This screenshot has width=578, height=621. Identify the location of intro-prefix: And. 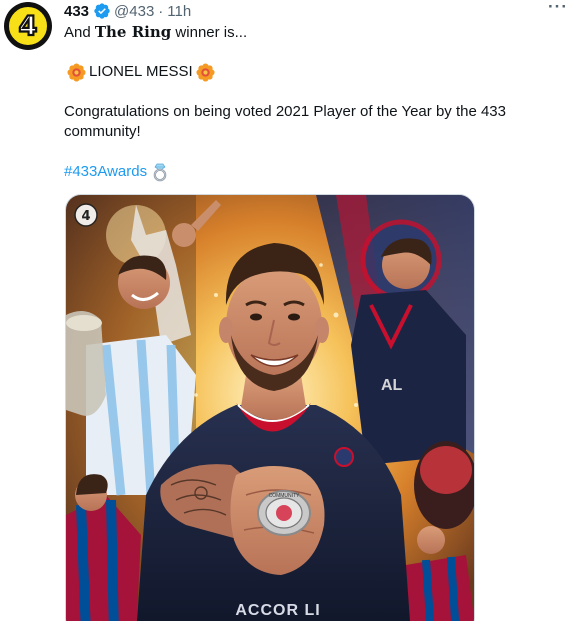
(79, 32).